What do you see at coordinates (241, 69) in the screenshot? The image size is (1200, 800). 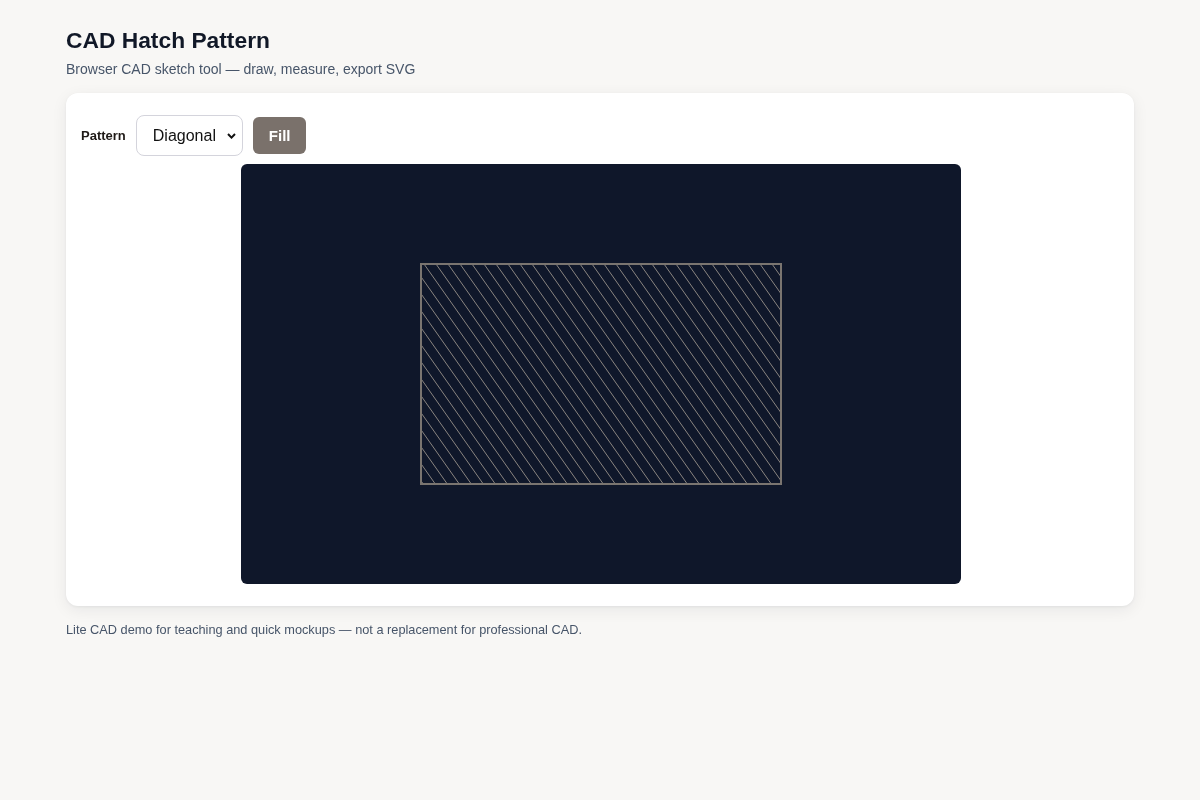 I see `page-subtitle: Browser CAD sketch tool — draw, measure, export SVG` at bounding box center [241, 69].